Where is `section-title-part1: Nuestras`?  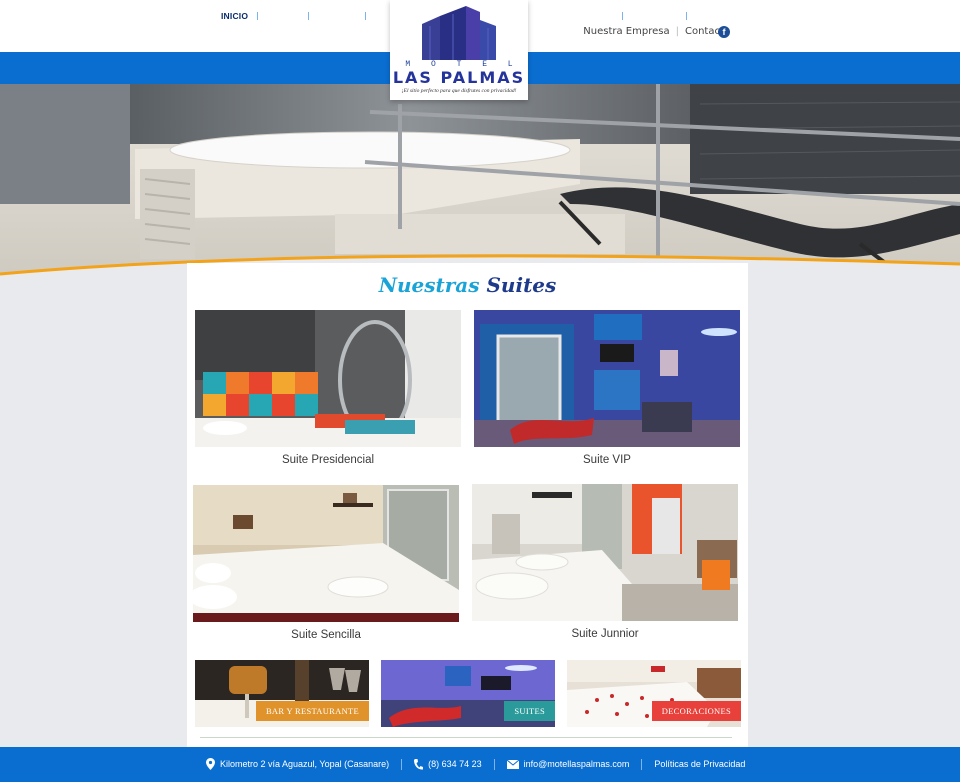 section-title-part1: Nuestras is located at coordinates (429, 285).